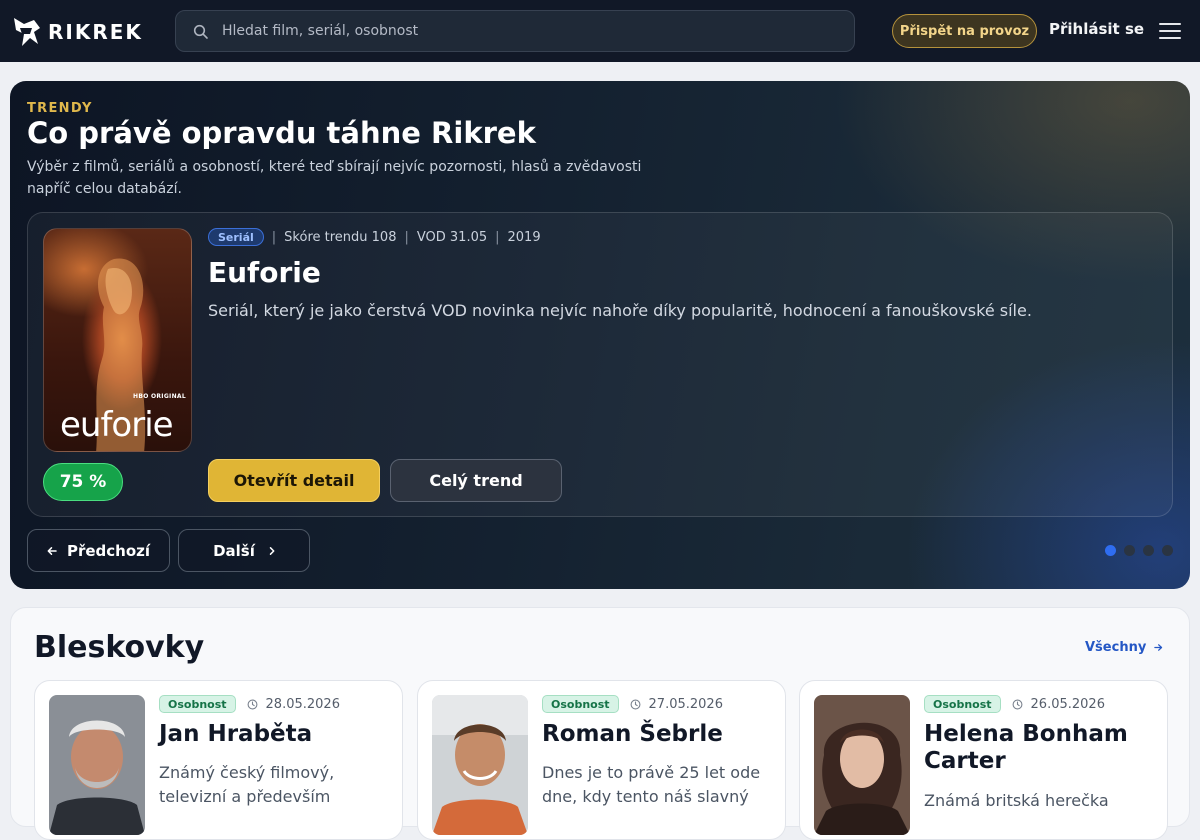 The height and width of the screenshot is (840, 1200). I want to click on next-label: Další, so click(234, 550).